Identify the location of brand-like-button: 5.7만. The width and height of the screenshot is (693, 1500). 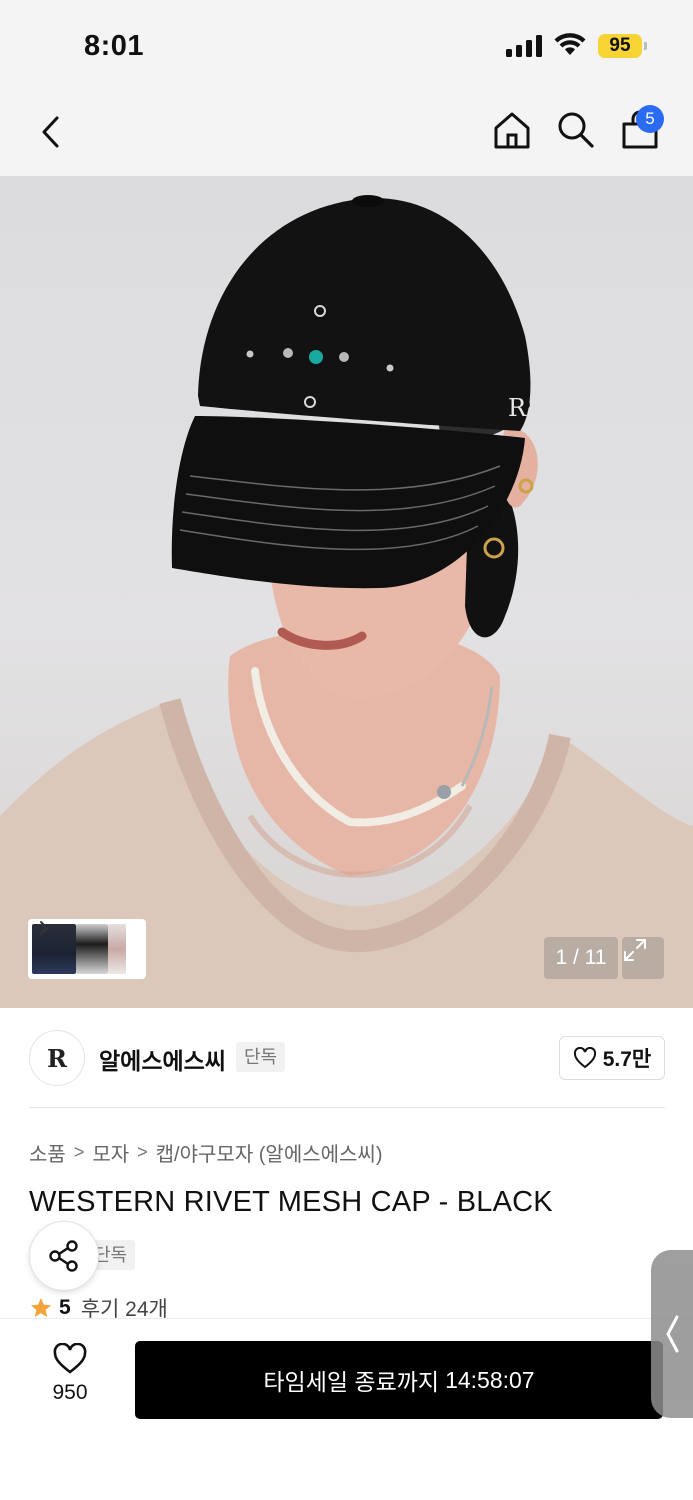
(612, 1058).